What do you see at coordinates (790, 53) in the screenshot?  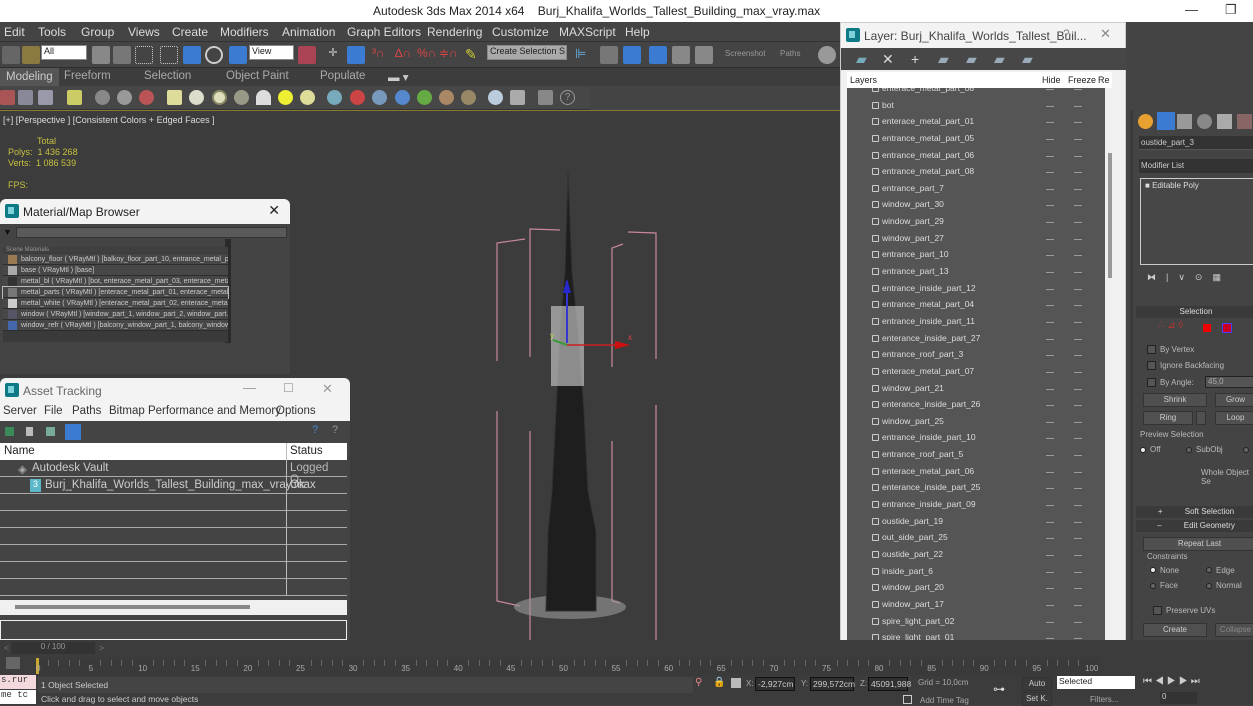 I see `paths-button: Paths` at bounding box center [790, 53].